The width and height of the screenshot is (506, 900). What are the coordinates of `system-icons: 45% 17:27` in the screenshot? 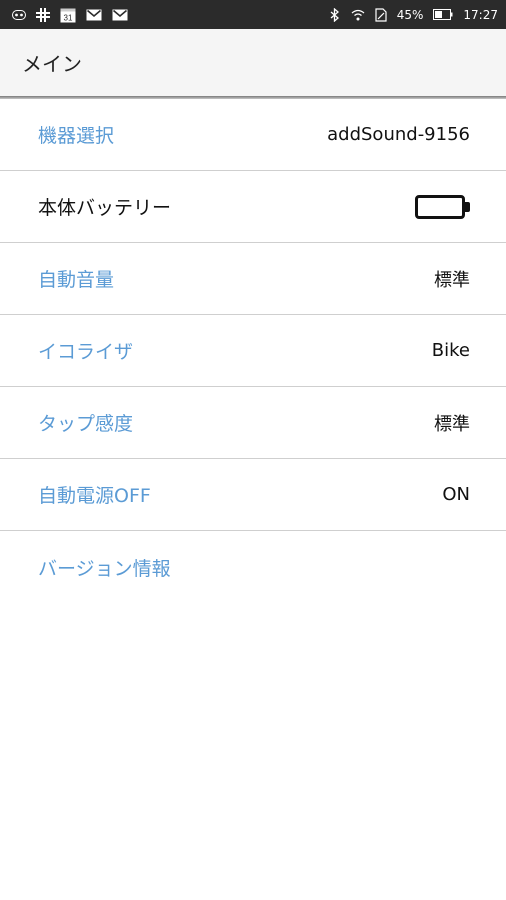 It's located at (413, 14).